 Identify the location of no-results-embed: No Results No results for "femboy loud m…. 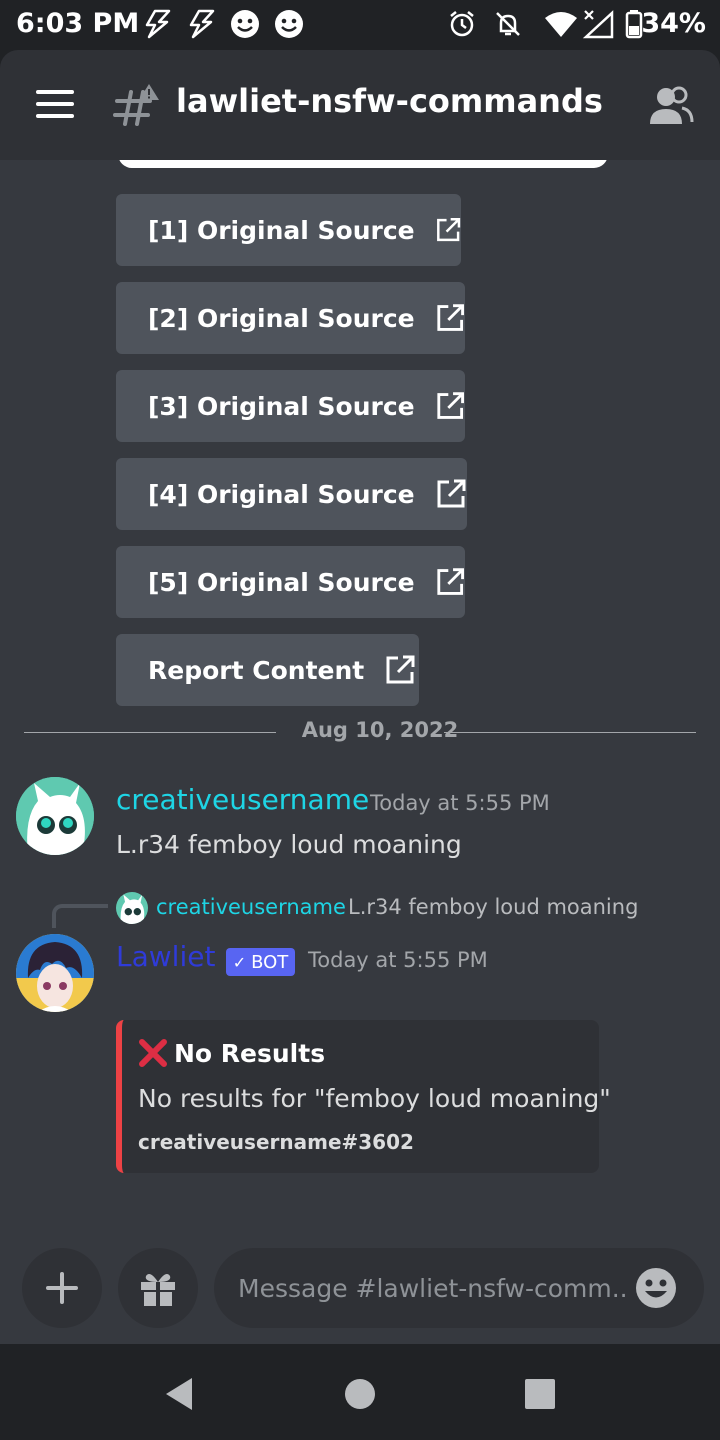
(363, 1096).